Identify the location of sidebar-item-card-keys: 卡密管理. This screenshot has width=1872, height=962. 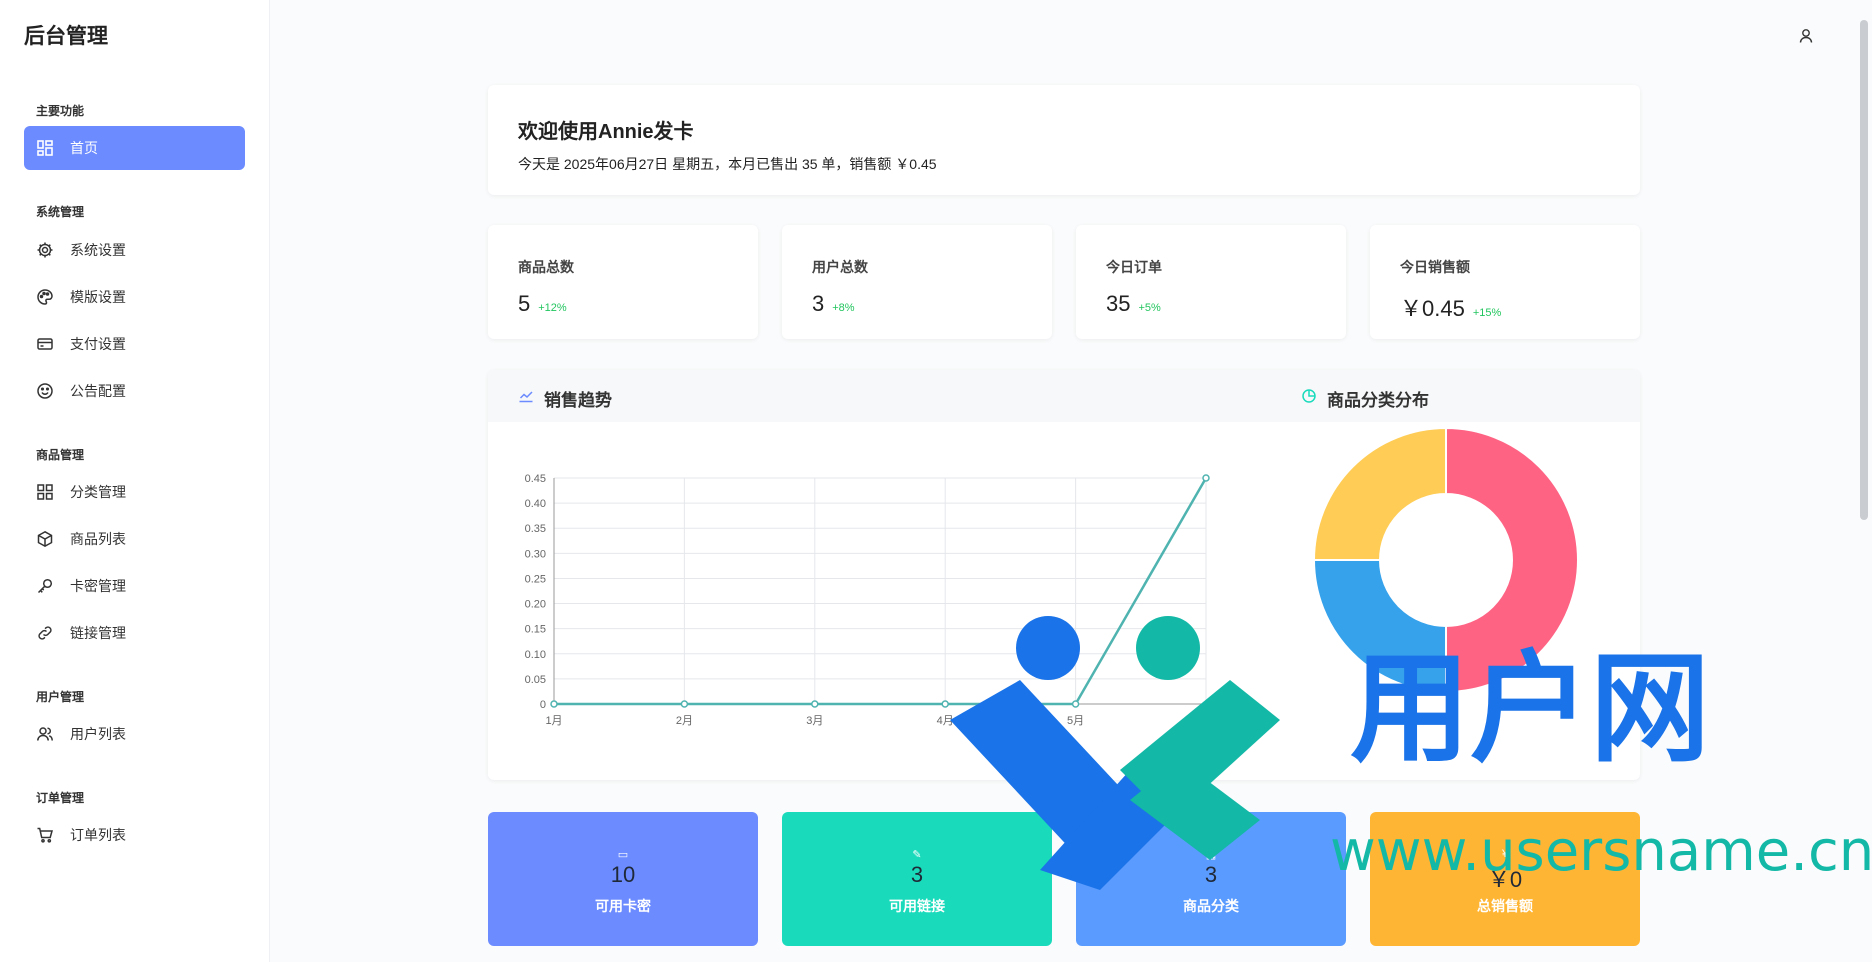
(134, 586).